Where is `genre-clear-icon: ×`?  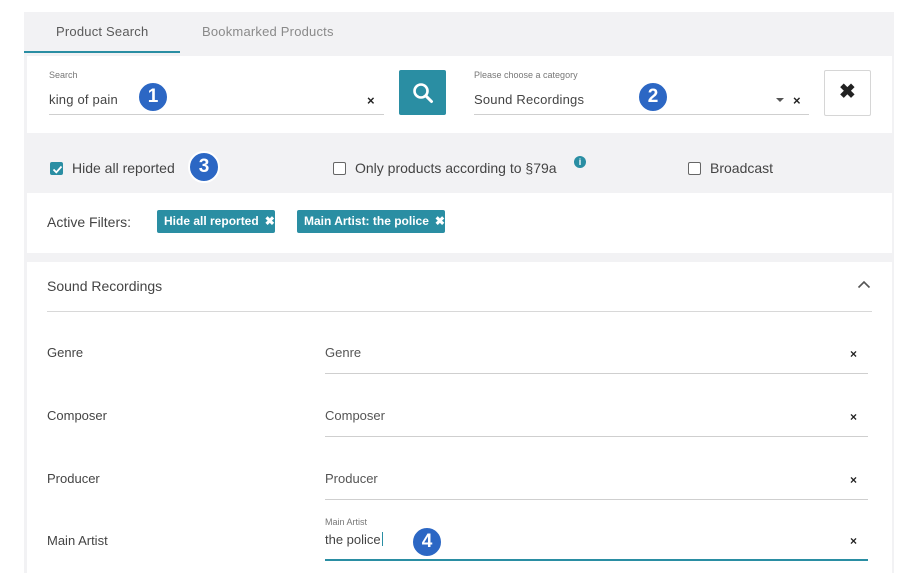
genre-clear-icon: × is located at coordinates (853, 354).